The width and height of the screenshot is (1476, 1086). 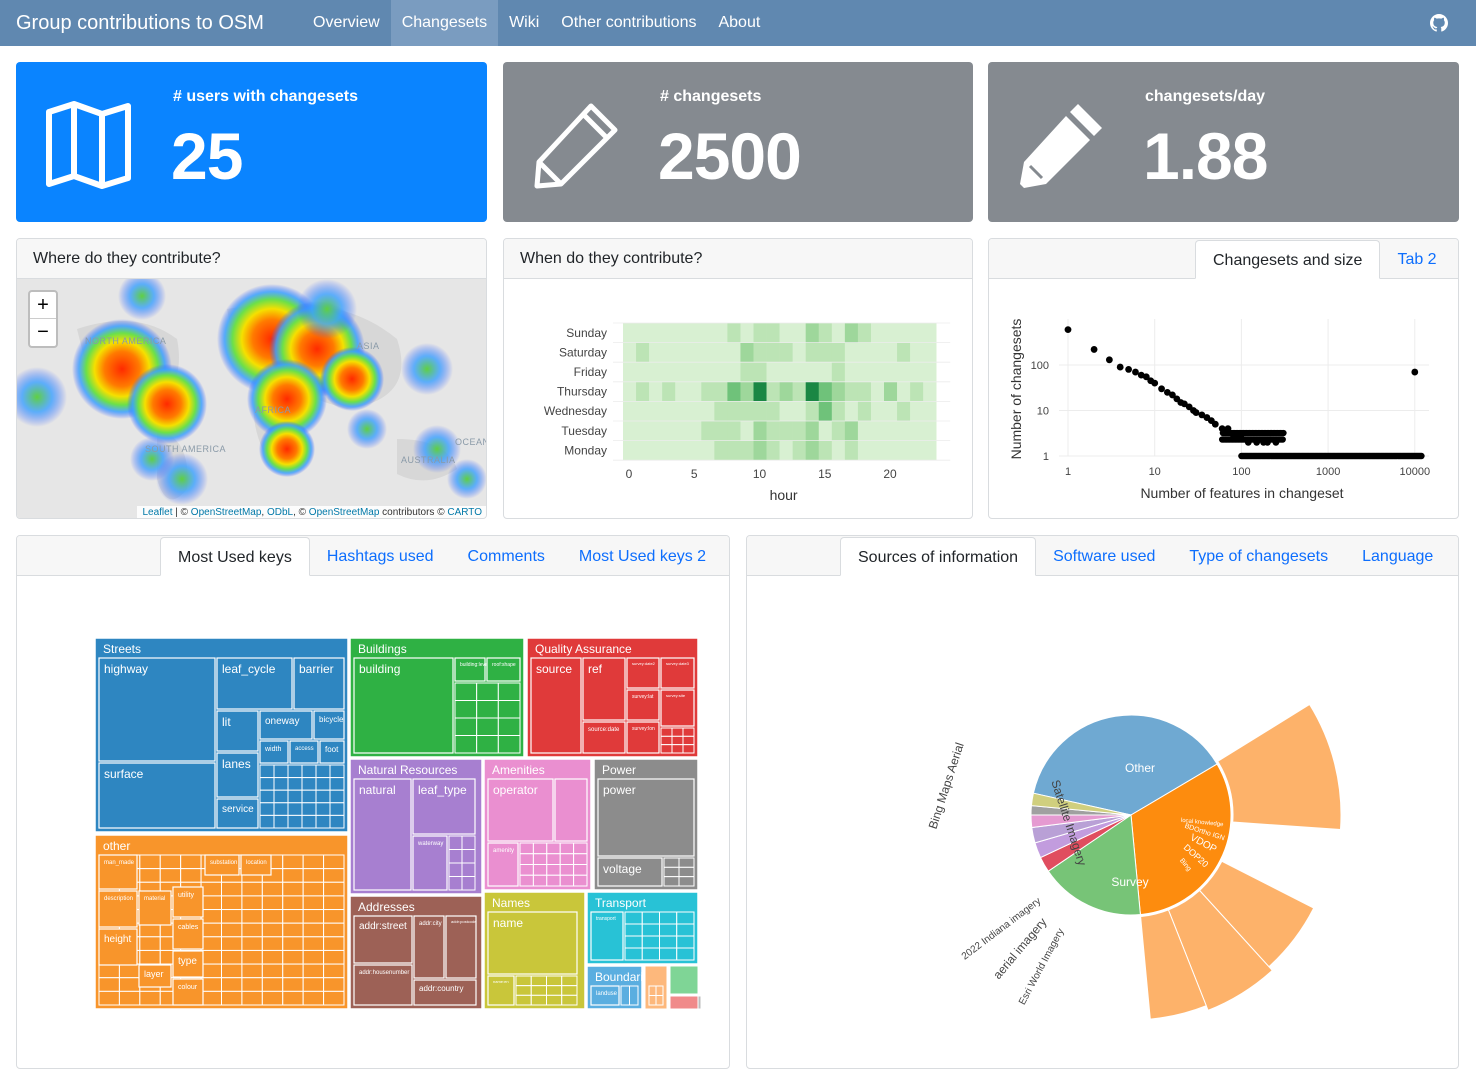 I want to click on attr-osm2-link: OpenStreetMap, so click(x=344, y=512).